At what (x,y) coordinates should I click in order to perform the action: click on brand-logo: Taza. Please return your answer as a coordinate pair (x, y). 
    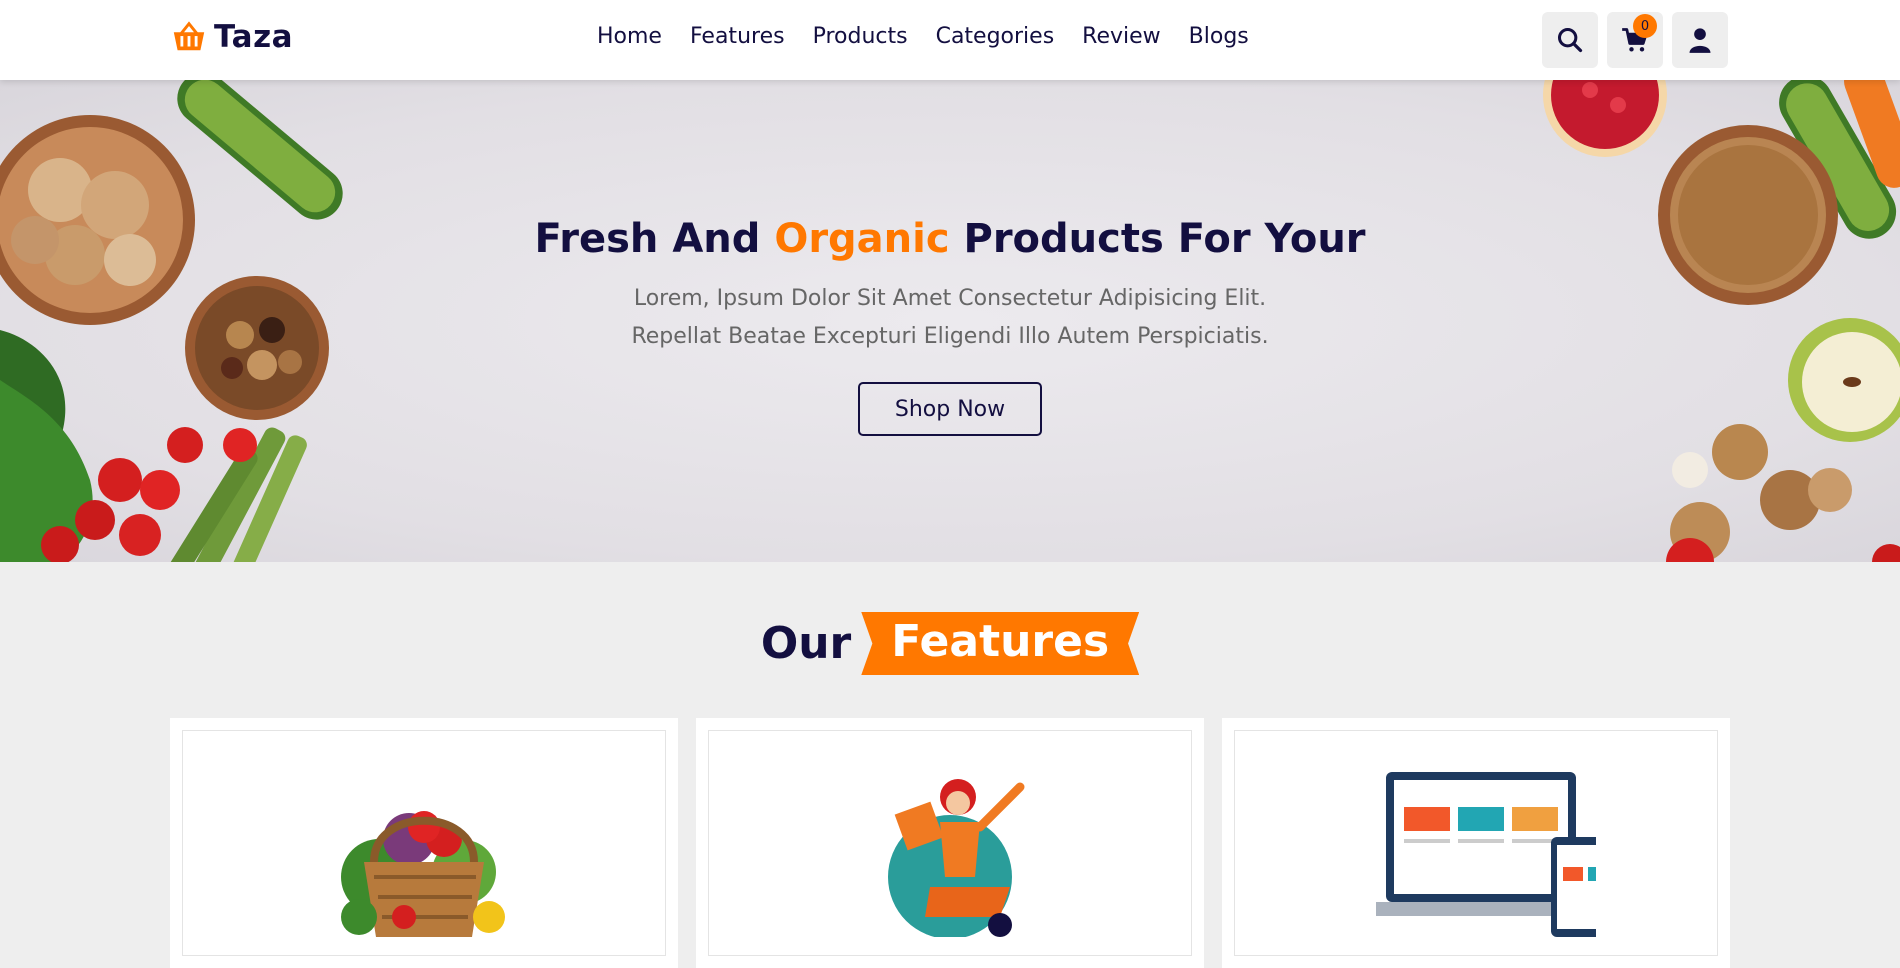
    Looking at the image, I should click on (231, 37).